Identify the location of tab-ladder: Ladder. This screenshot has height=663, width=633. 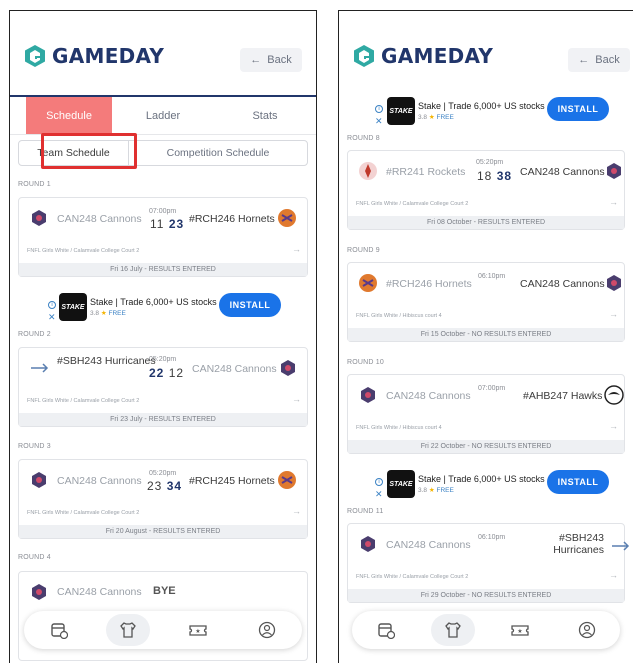
(163, 115).